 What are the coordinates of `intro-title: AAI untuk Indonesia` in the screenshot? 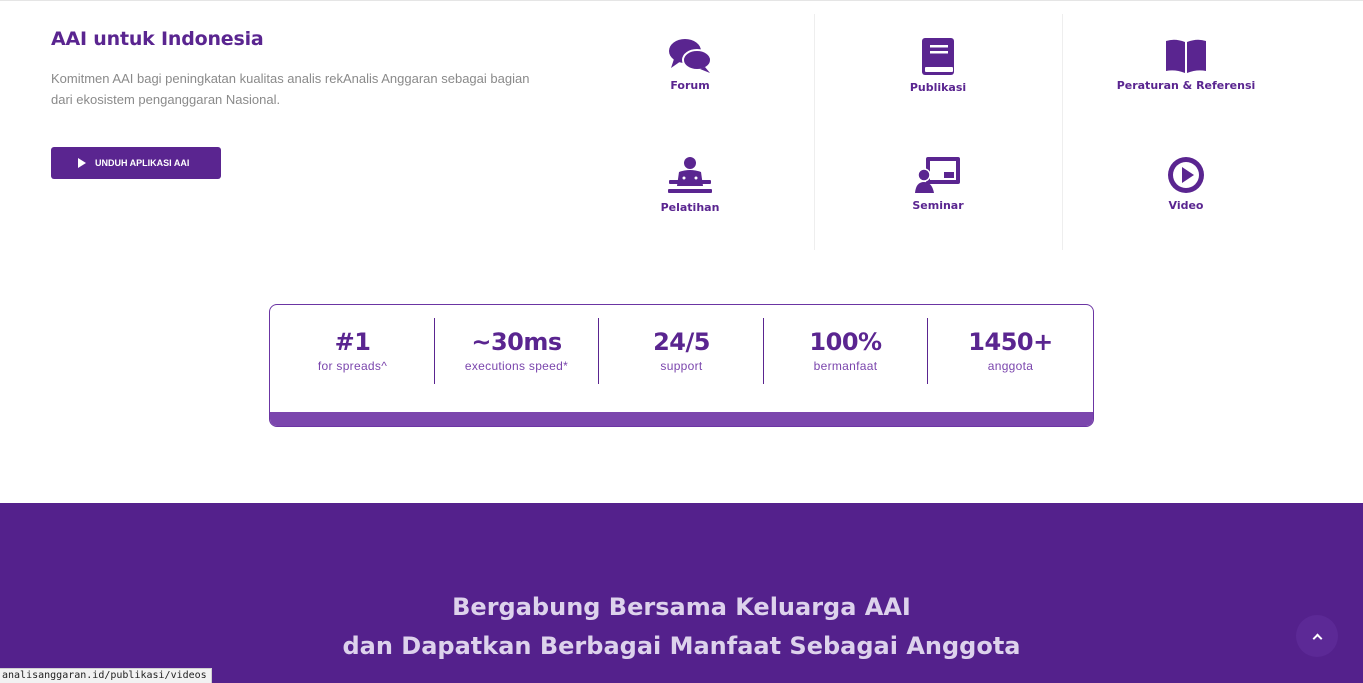 It's located at (157, 39).